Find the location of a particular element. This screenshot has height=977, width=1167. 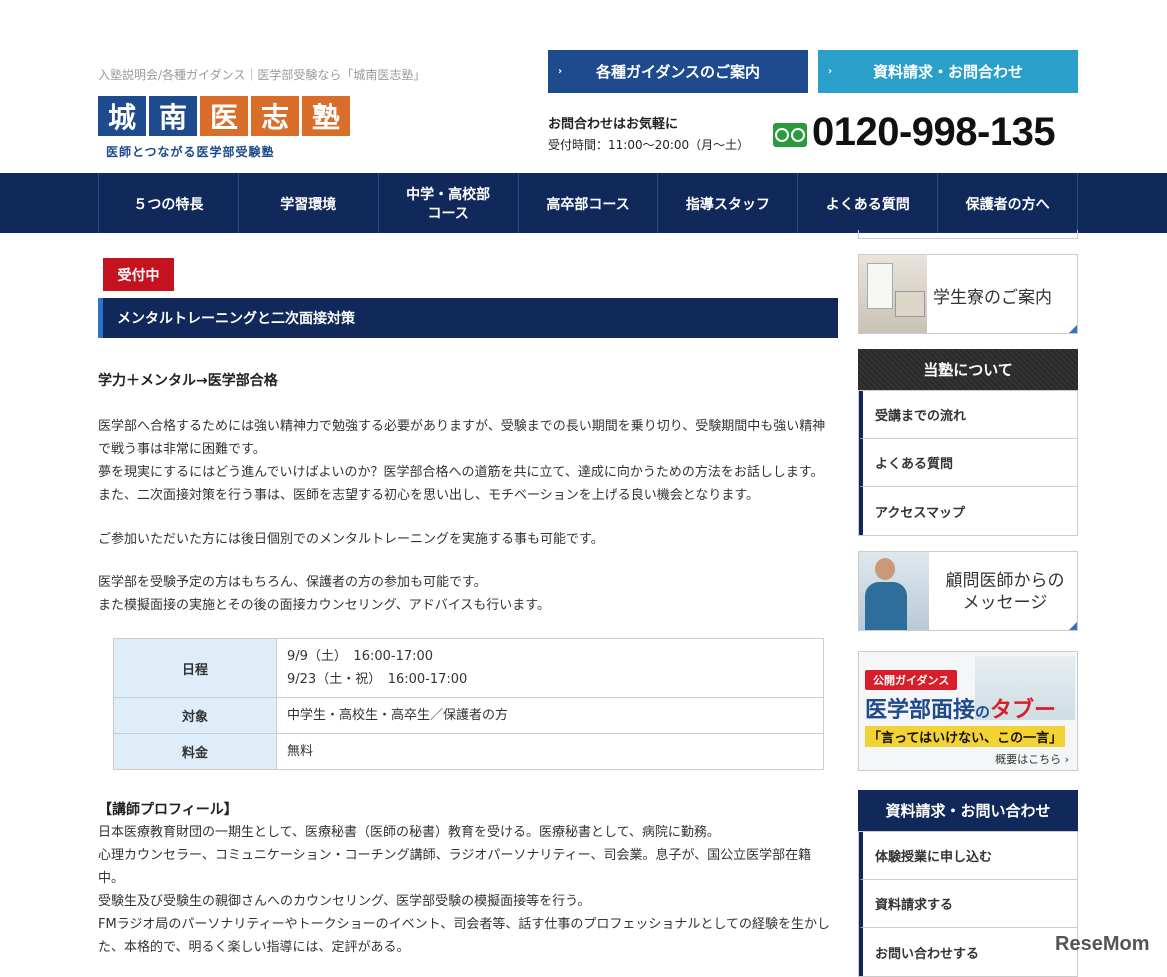

text-line: た、本格的で、明るく楽しい指導には、定評がある。 is located at coordinates (254, 947).